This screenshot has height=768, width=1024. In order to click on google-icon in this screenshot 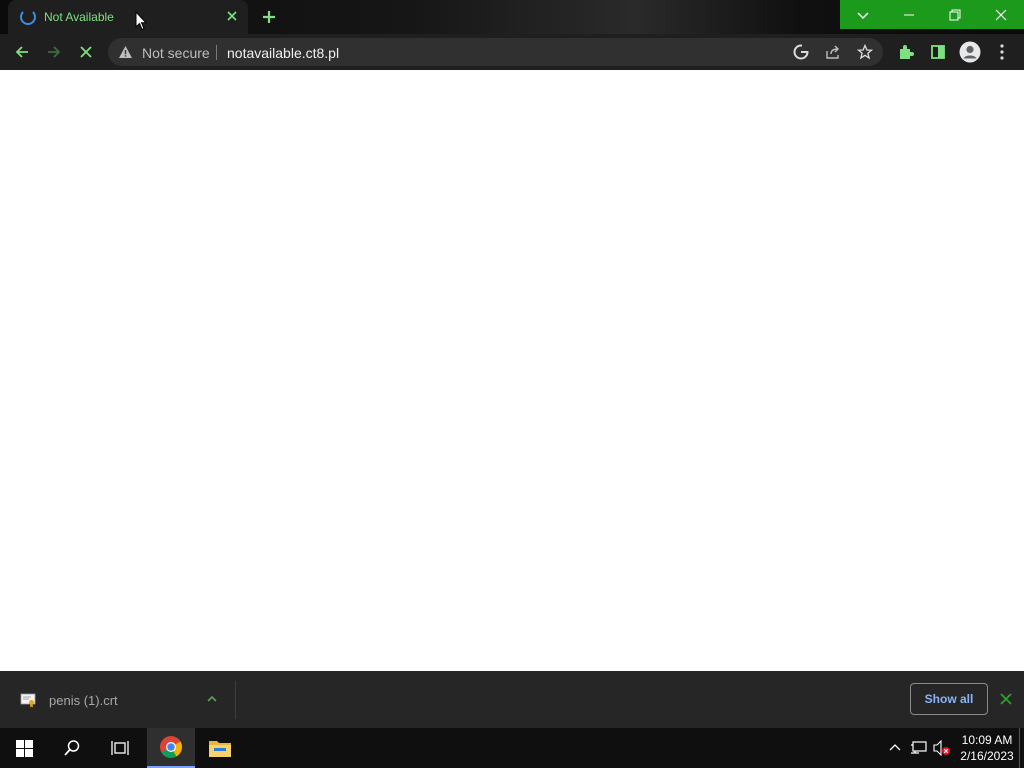, I will do `click(801, 52)`.